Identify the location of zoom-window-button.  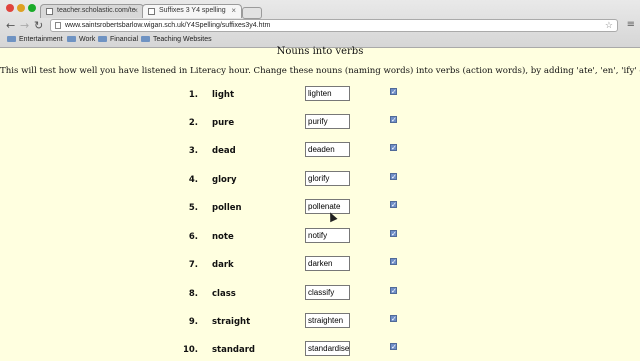
(32, 8).